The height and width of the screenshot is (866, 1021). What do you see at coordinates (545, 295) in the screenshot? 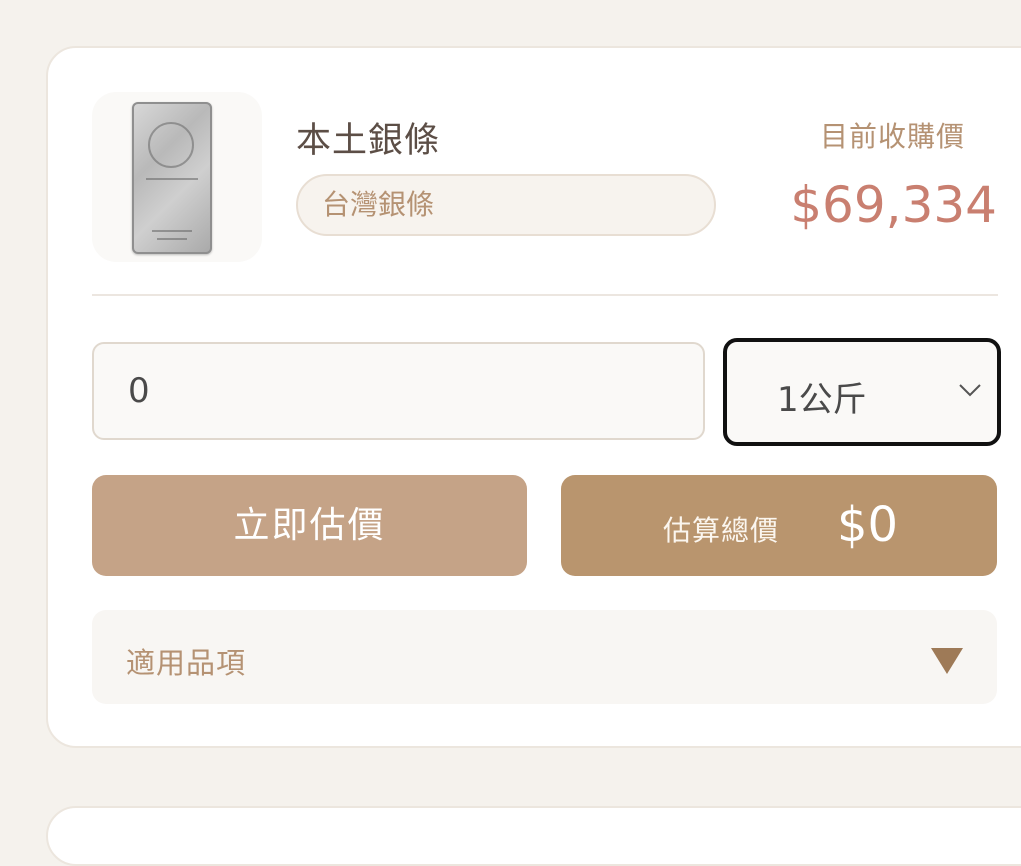
I see `divider` at bounding box center [545, 295].